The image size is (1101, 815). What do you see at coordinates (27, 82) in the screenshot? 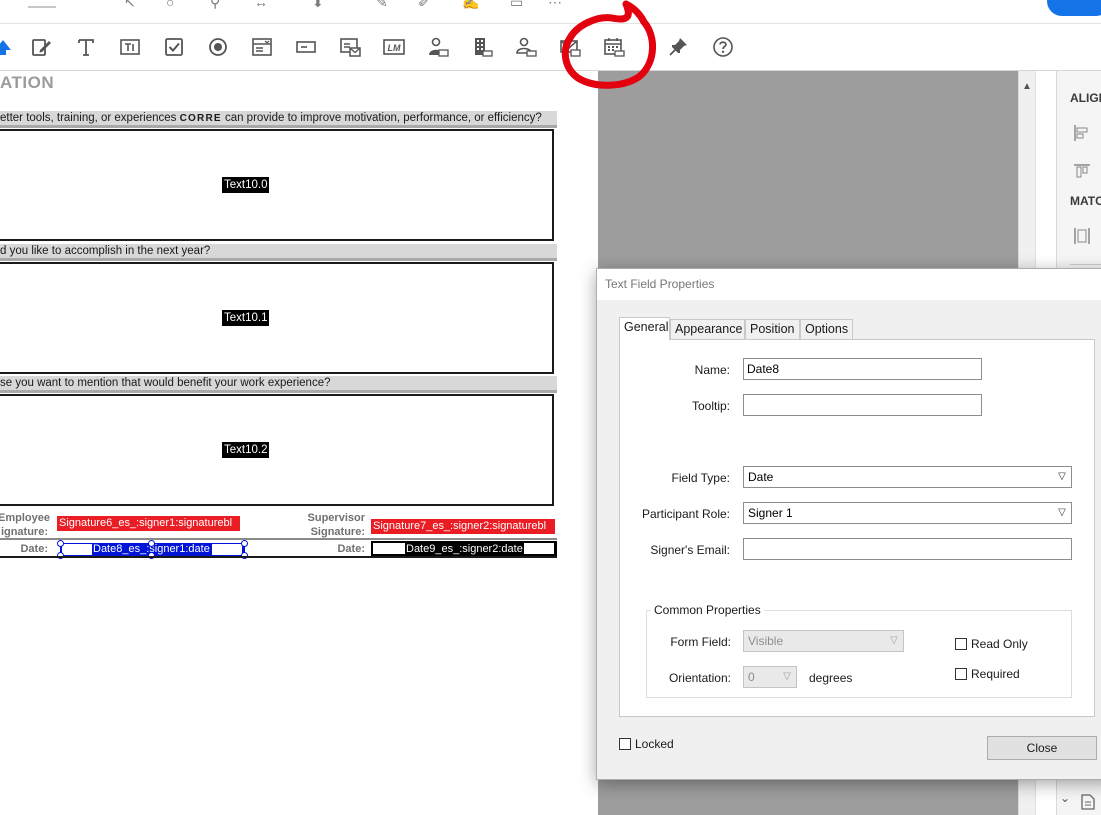
I see `section-title: ATION` at bounding box center [27, 82].